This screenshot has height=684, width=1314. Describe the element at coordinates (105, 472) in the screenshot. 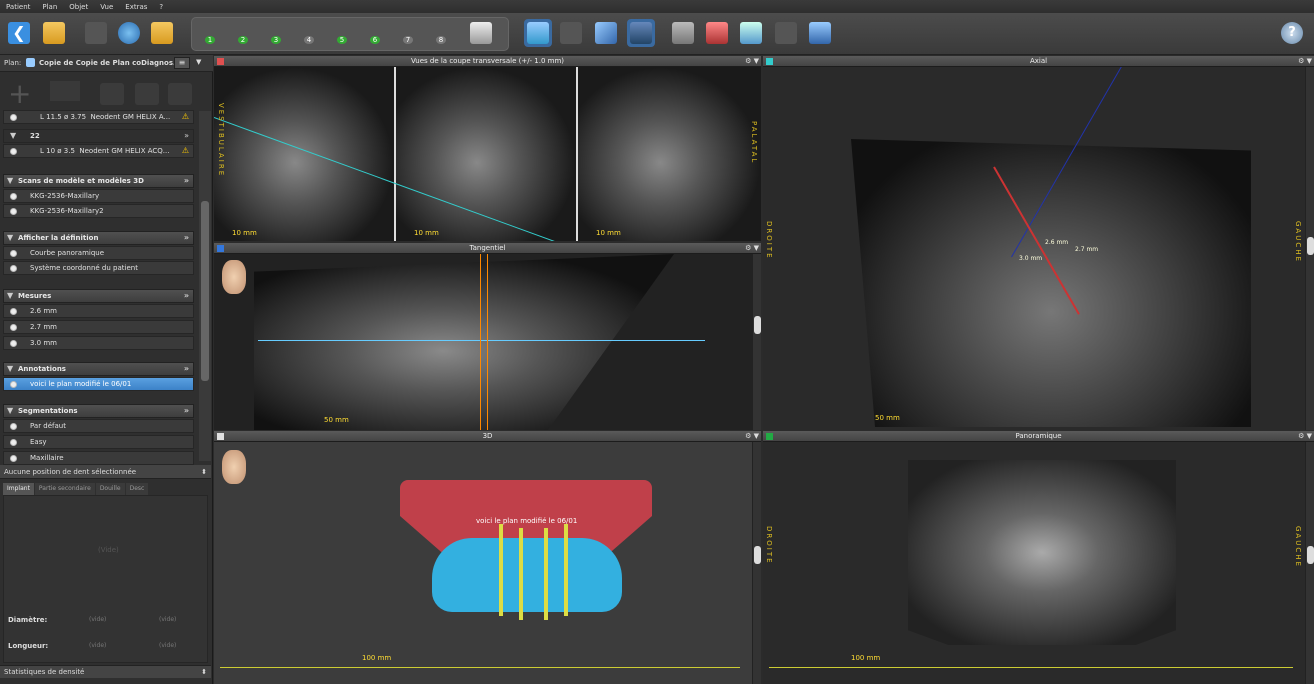

I see `tooth-status-bar: Aucune position de dent sélectionnée ⬍` at that location.